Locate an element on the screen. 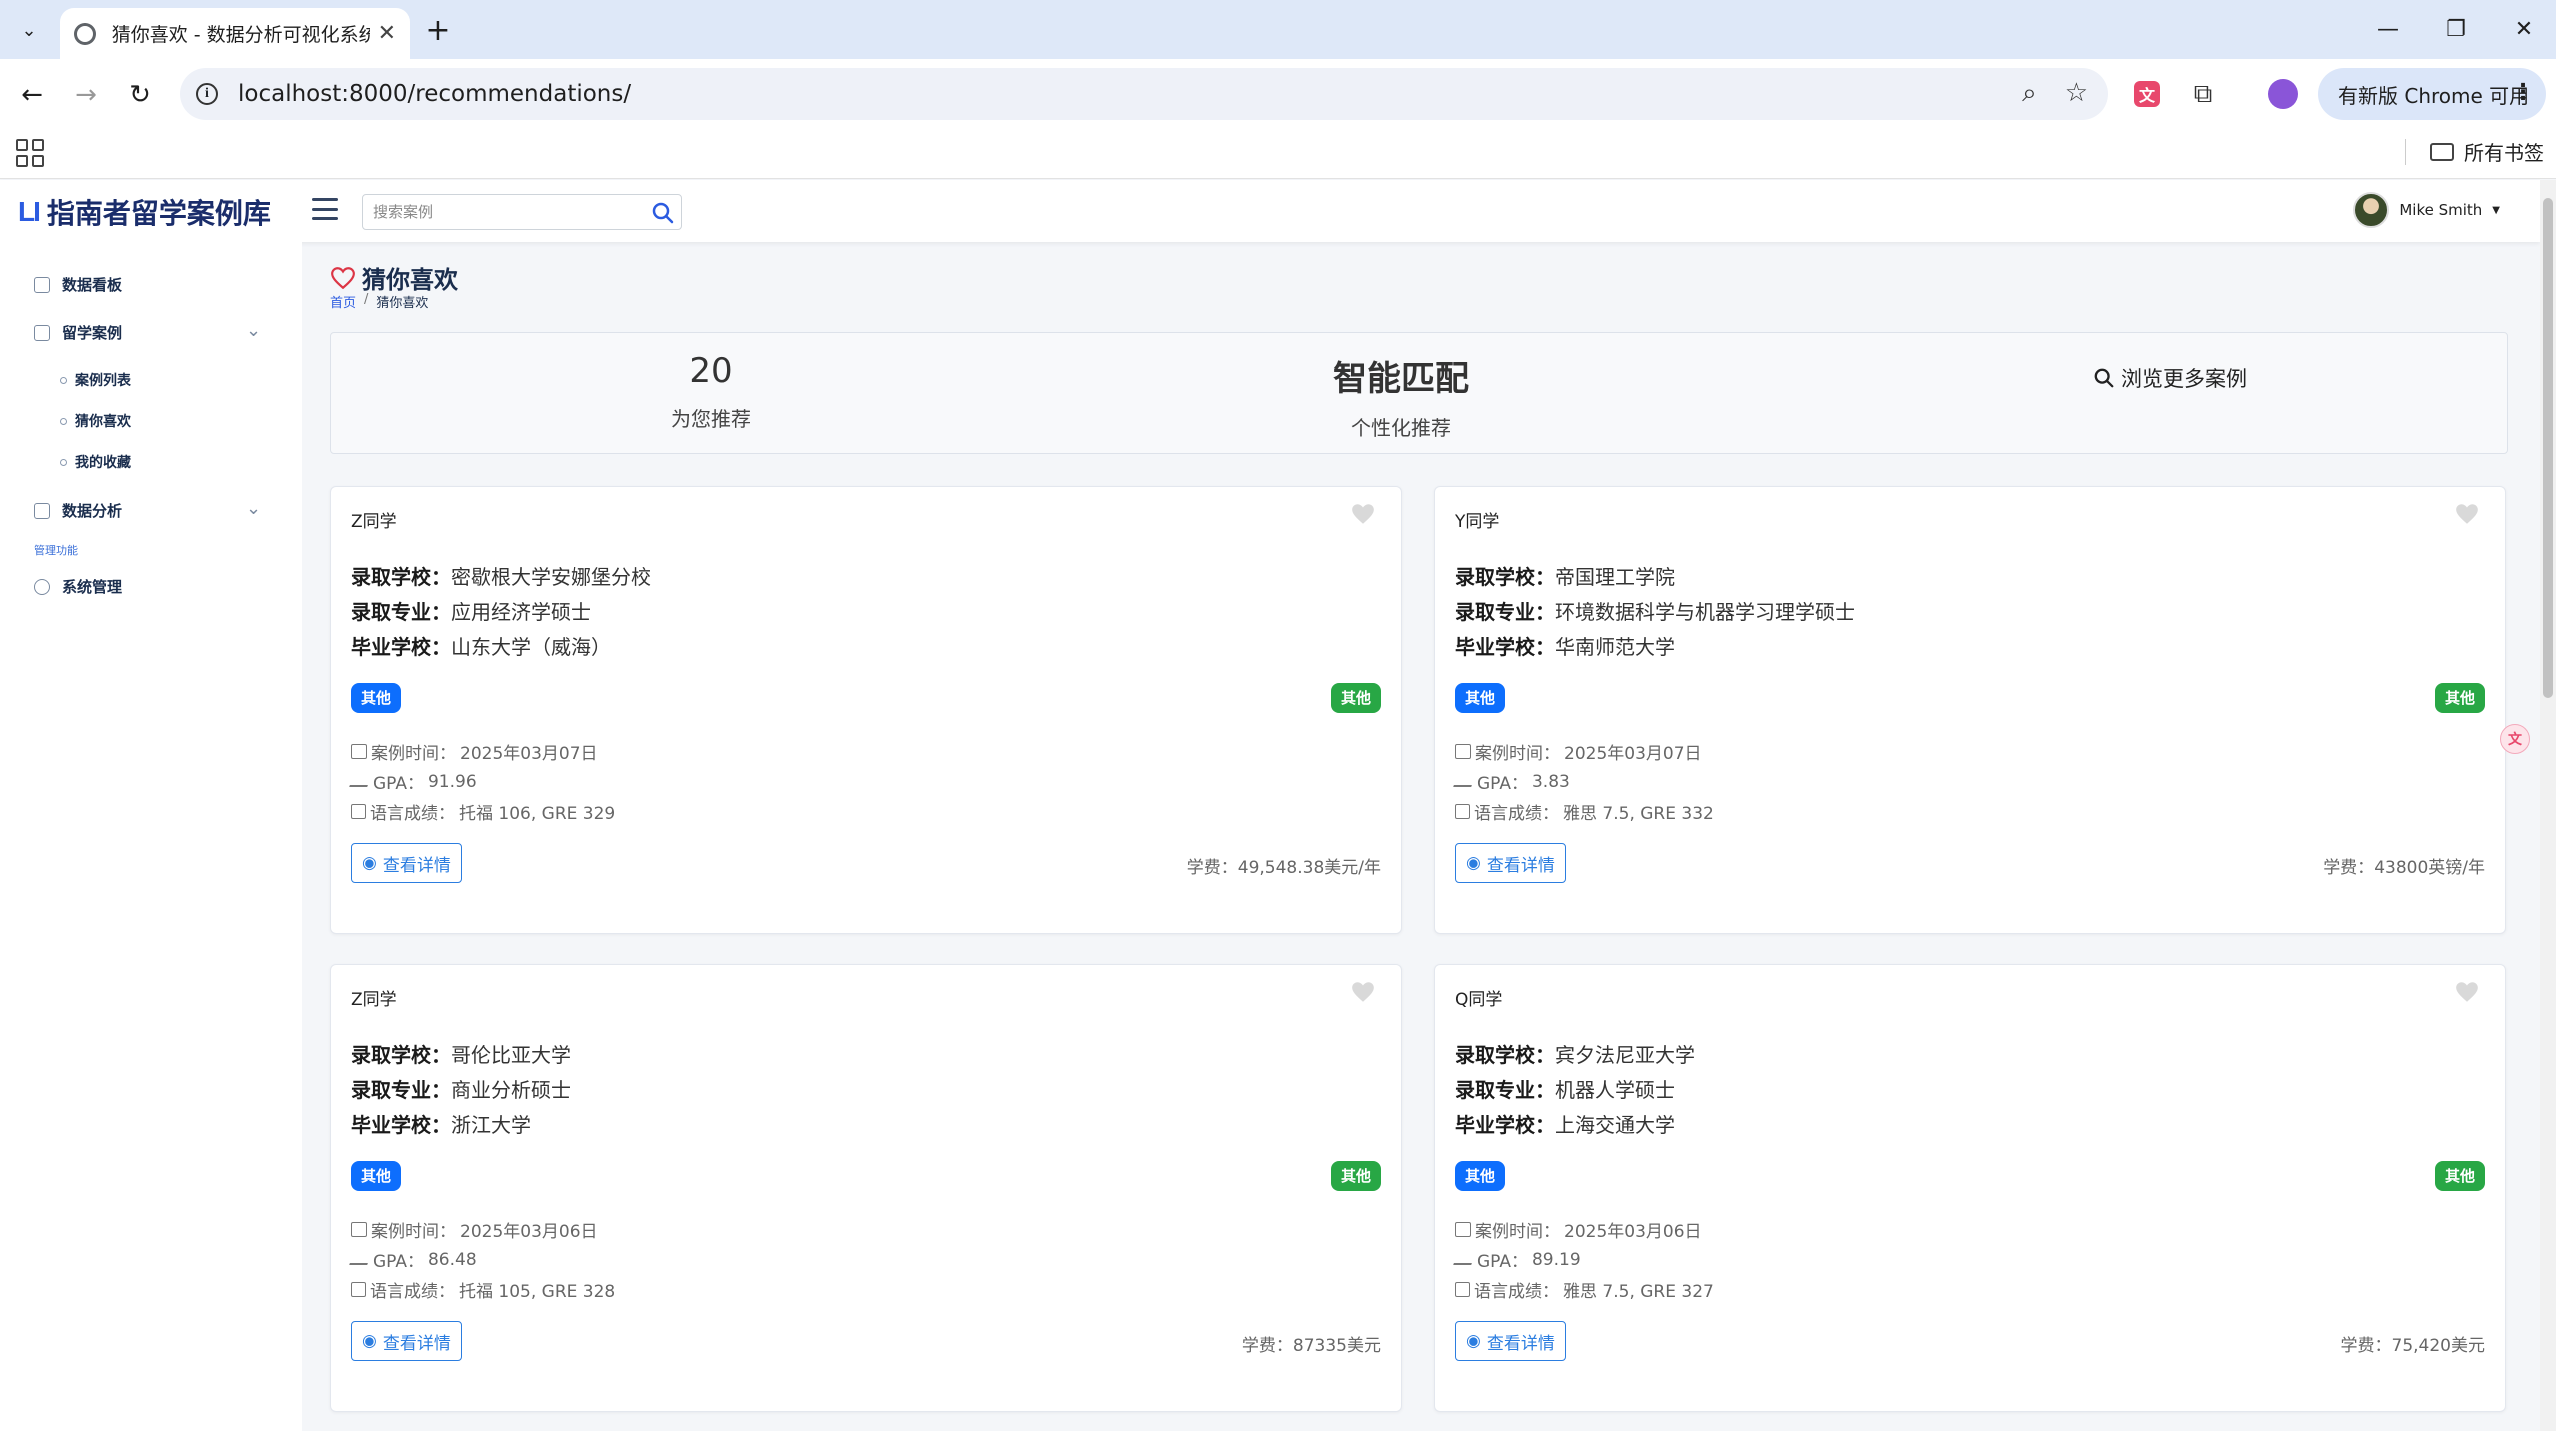 Image resolution: width=2556 pixels, height=1431 pixels. sidebar-item-guess-like: 猜你喜欢 is located at coordinates (95, 421).